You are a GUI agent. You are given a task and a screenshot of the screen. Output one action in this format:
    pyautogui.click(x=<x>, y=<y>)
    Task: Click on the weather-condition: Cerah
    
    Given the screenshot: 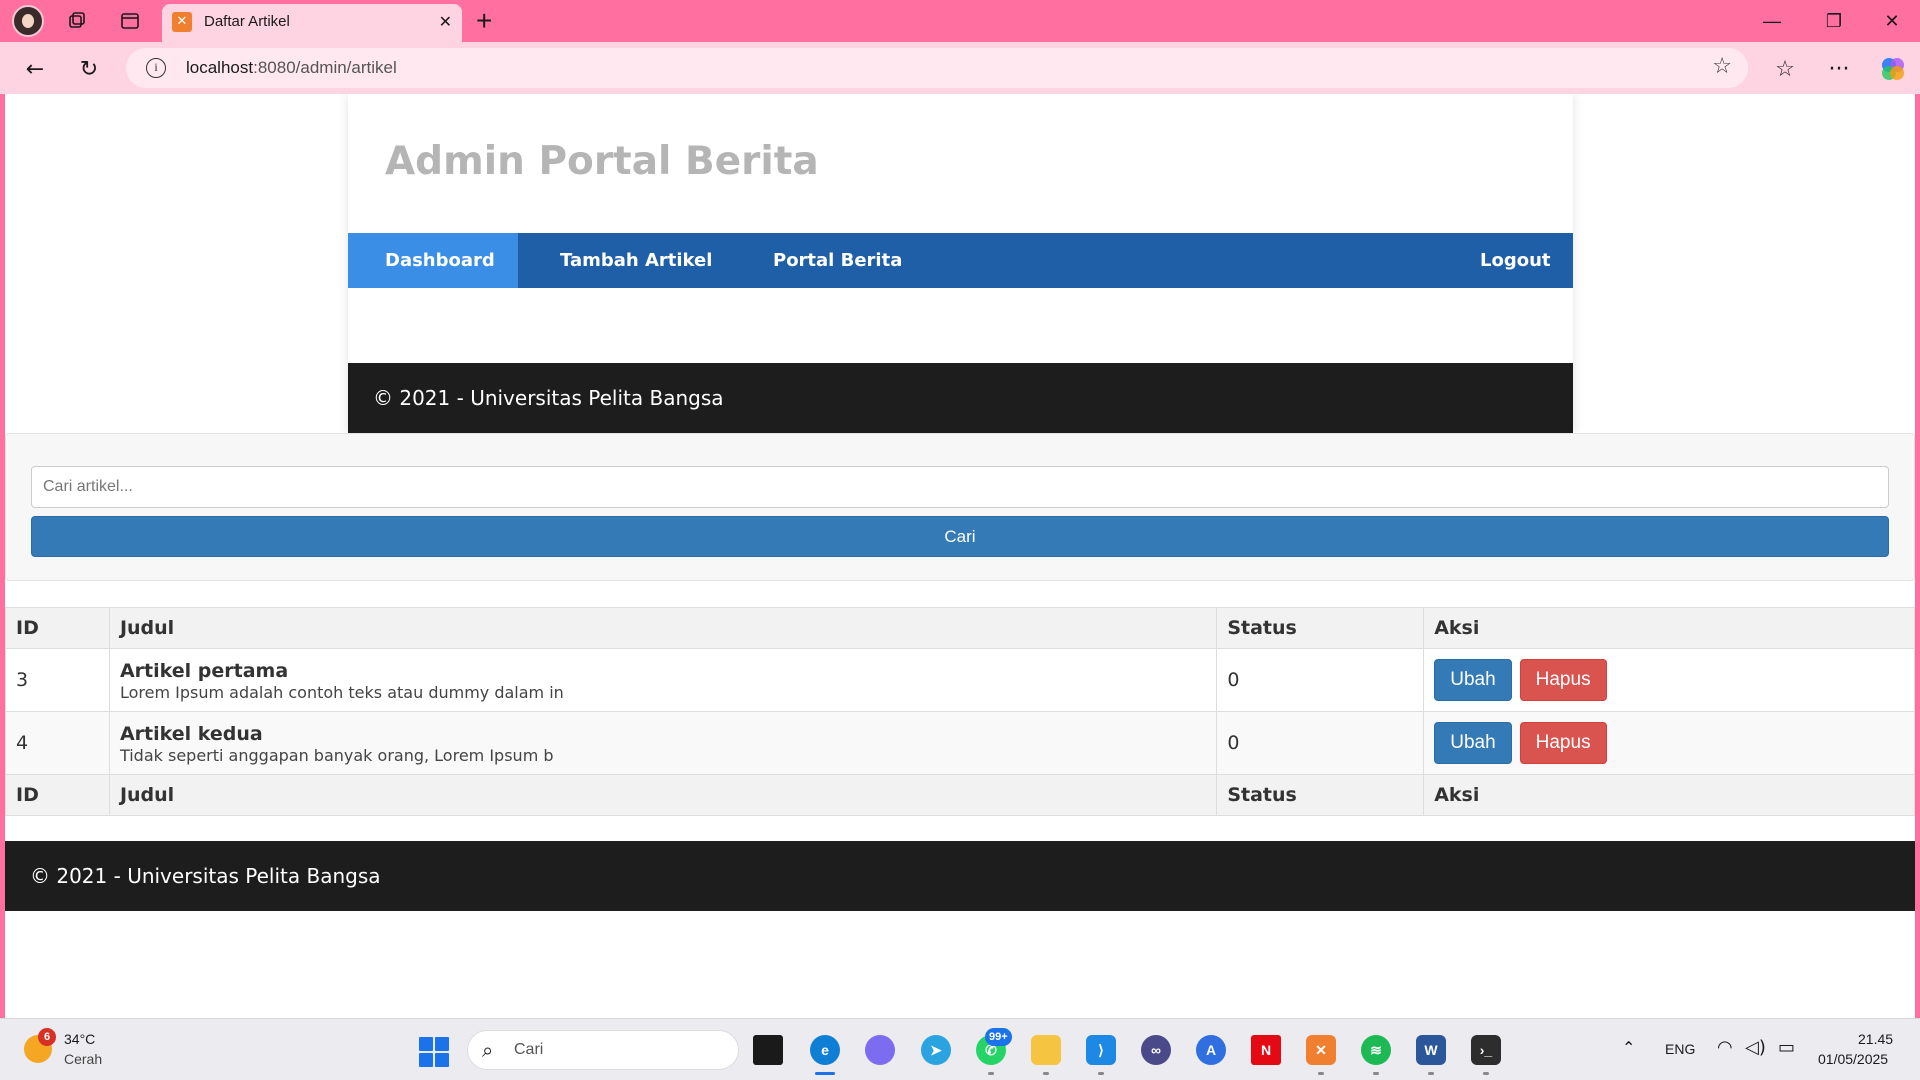 What is the action you would take?
    pyautogui.click(x=83, y=1059)
    